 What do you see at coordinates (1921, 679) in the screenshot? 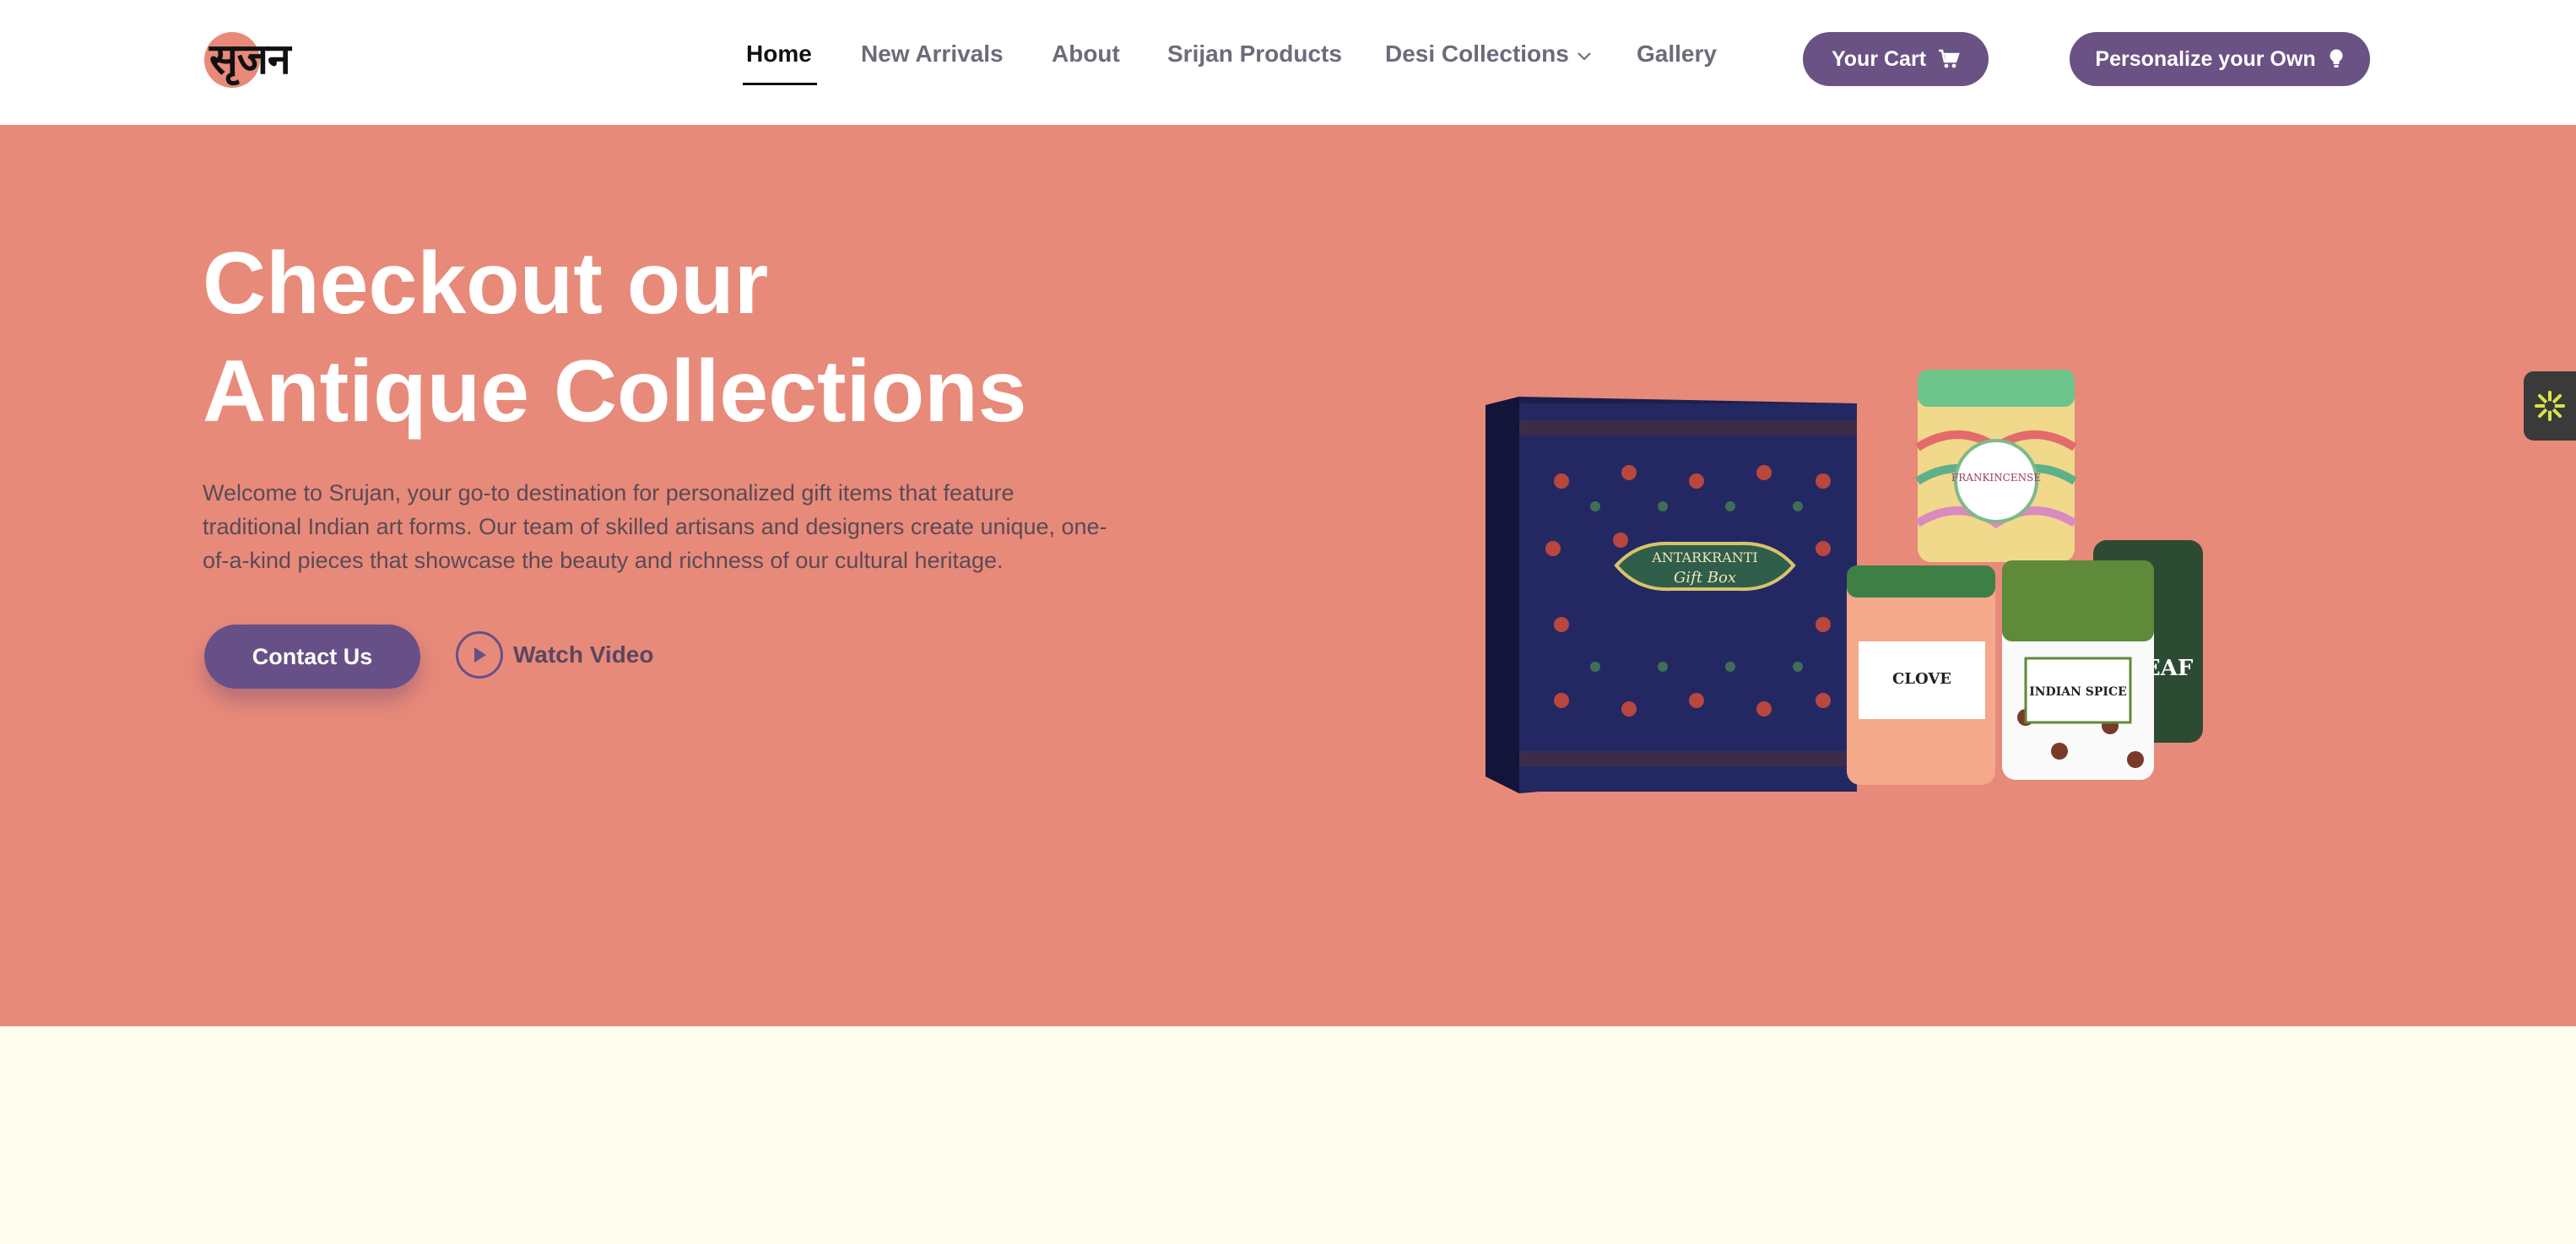
I see `jar2-label: CLOVE` at bounding box center [1921, 679].